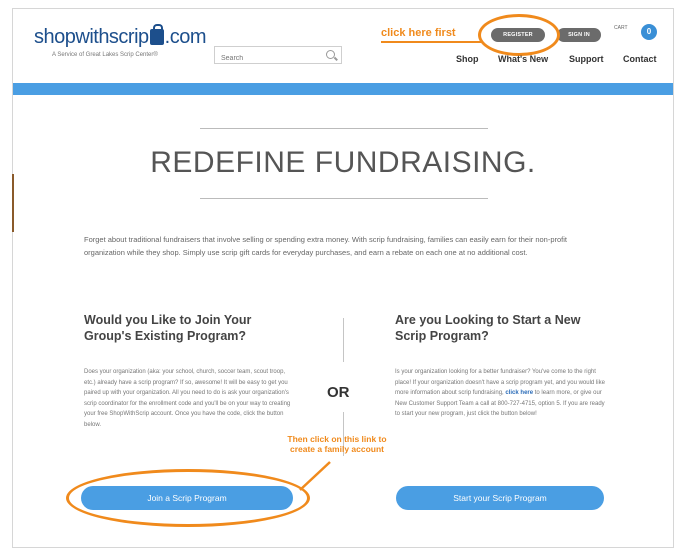 The width and height of the screenshot is (686, 550). What do you see at coordinates (640, 59) in the screenshot?
I see `nav-contact: Contact` at bounding box center [640, 59].